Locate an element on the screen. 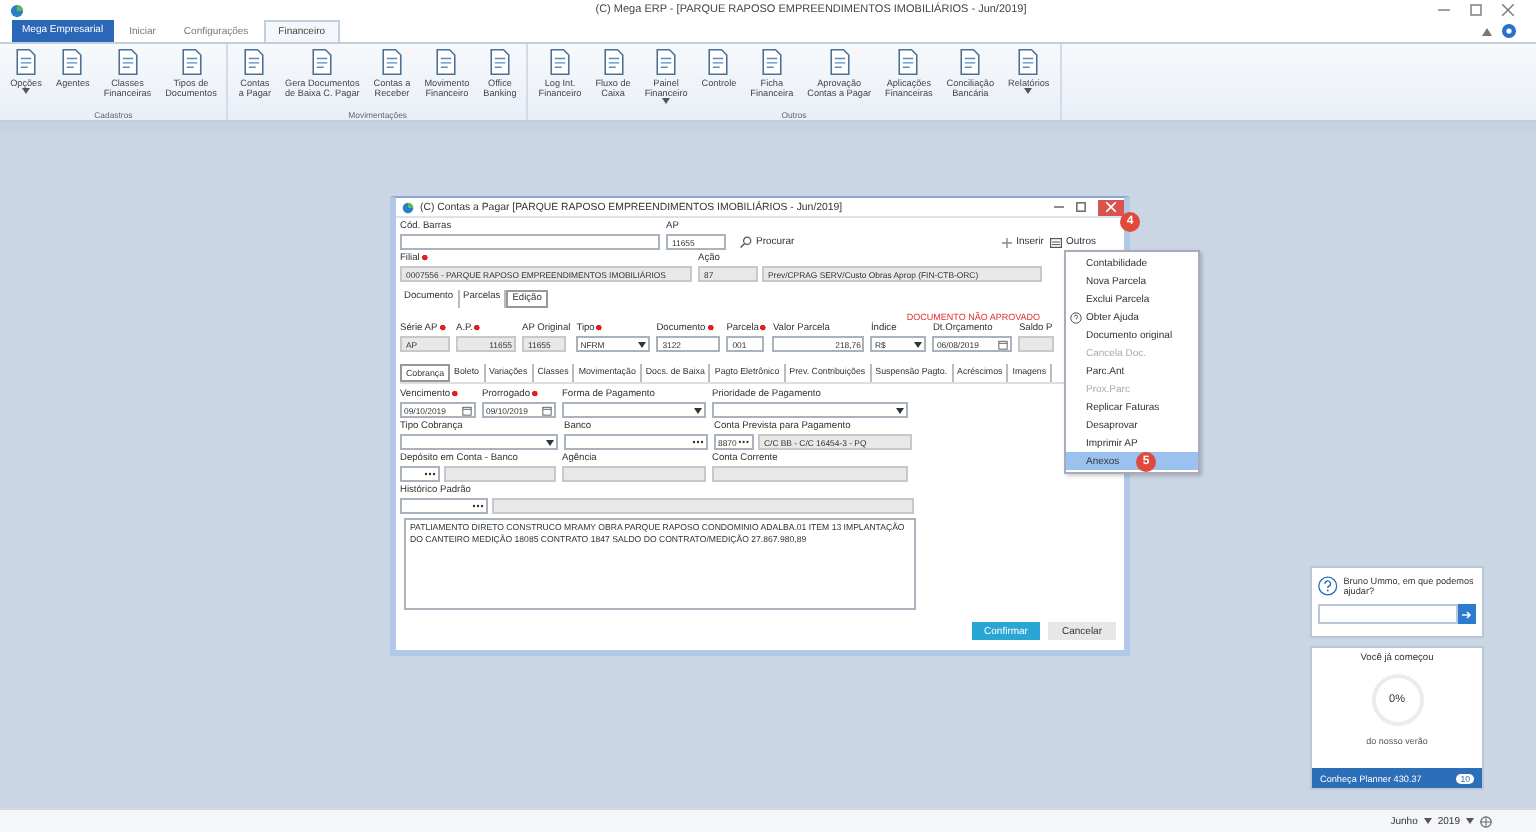 This screenshot has width=1536, height=832. collapse-icon is located at coordinates (1487, 31).